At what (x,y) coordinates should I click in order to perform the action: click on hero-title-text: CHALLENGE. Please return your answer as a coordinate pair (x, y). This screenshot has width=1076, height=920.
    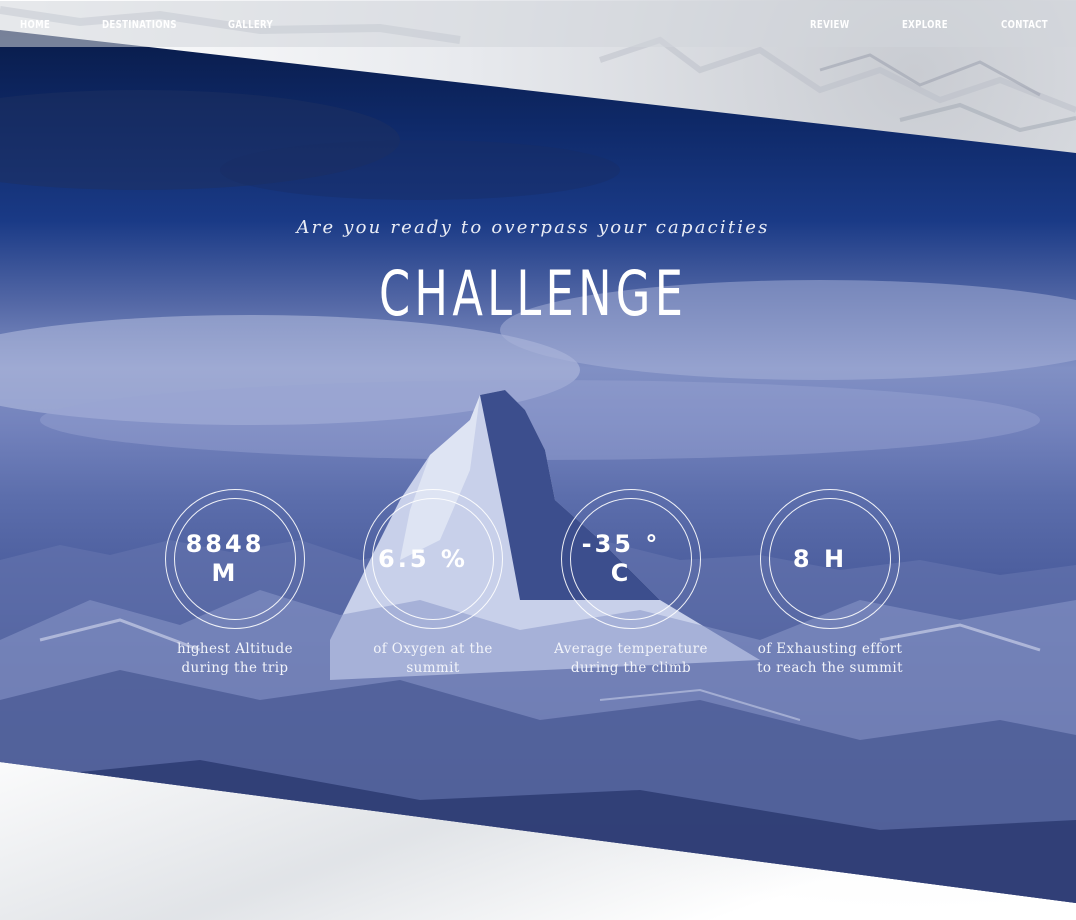
    Looking at the image, I should click on (533, 293).